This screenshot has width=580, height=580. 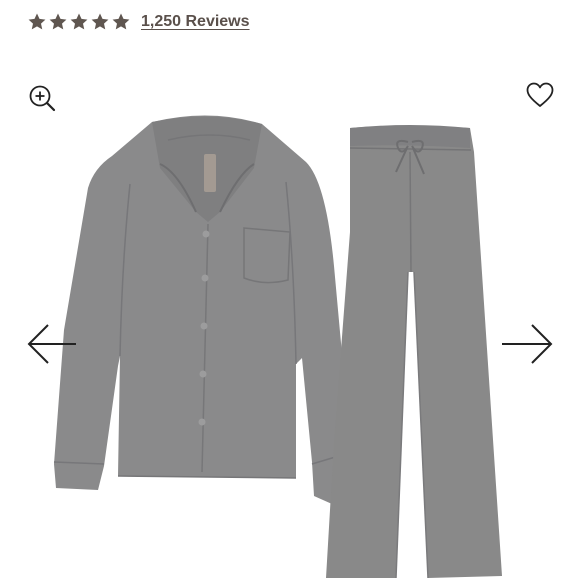 I want to click on wishlist-button, so click(x=540, y=95).